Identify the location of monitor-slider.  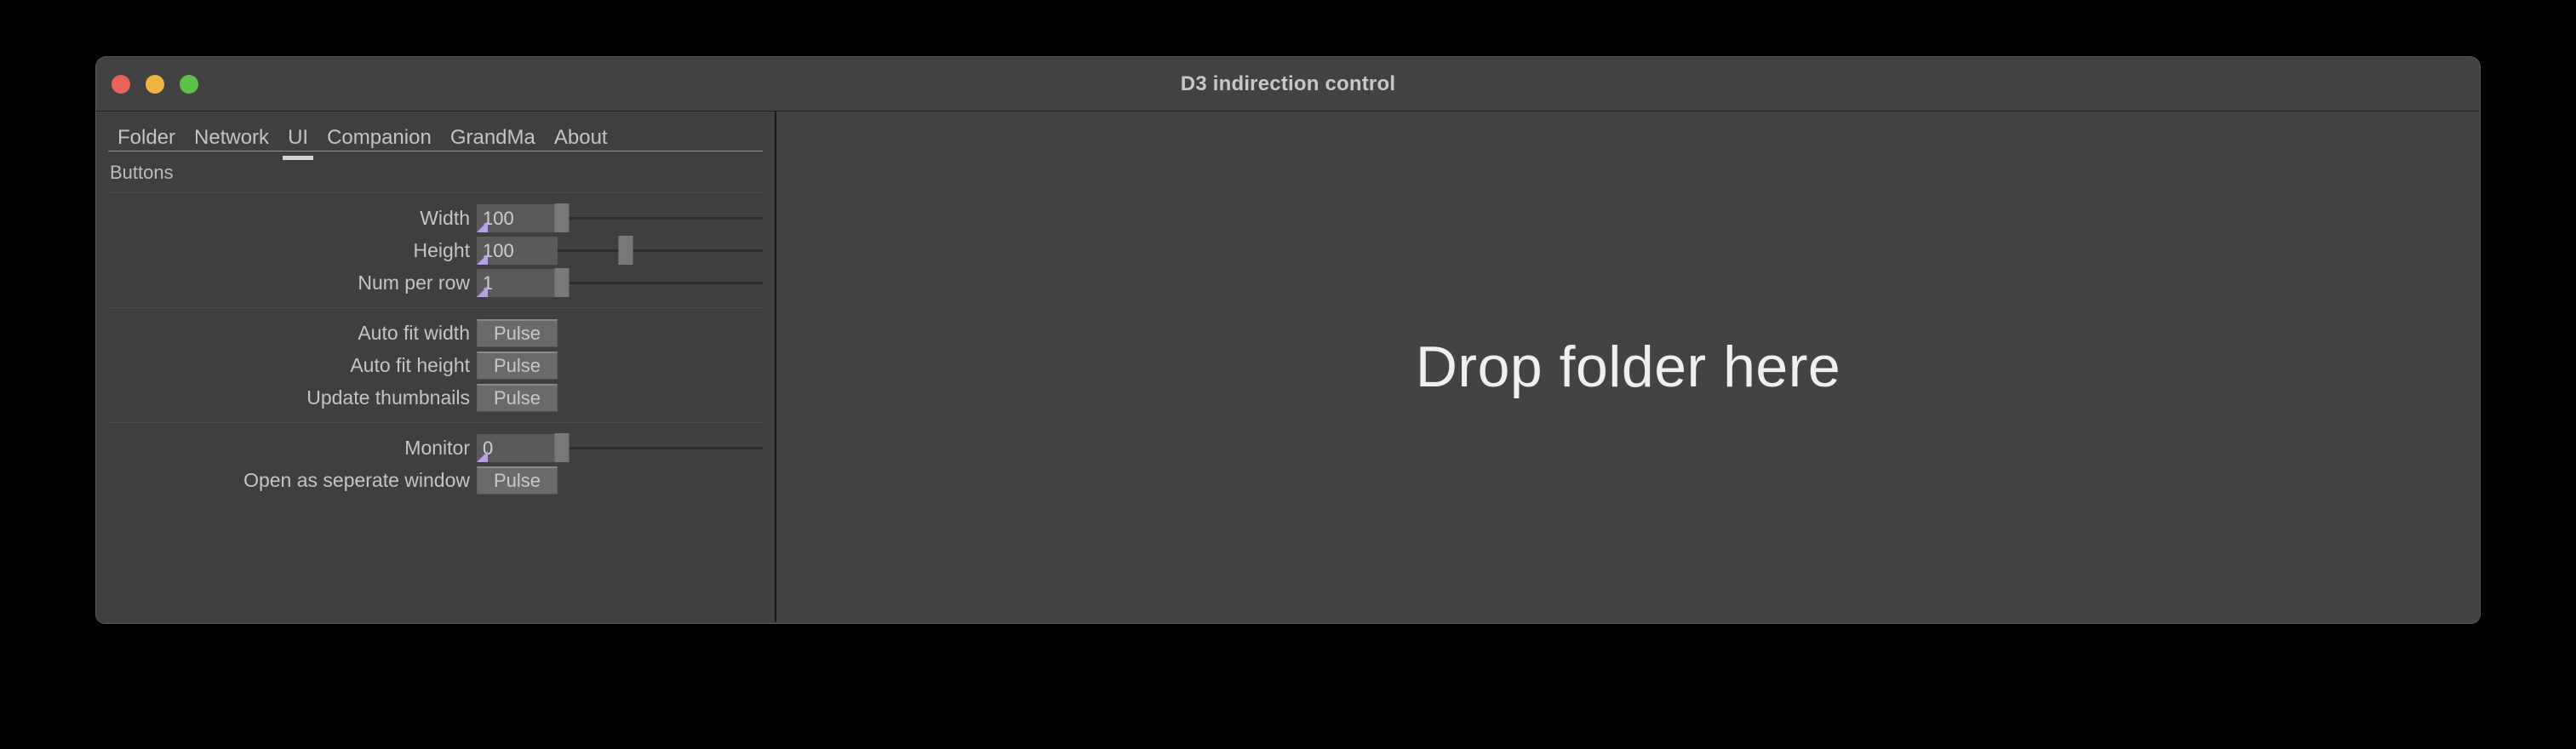
(658, 448).